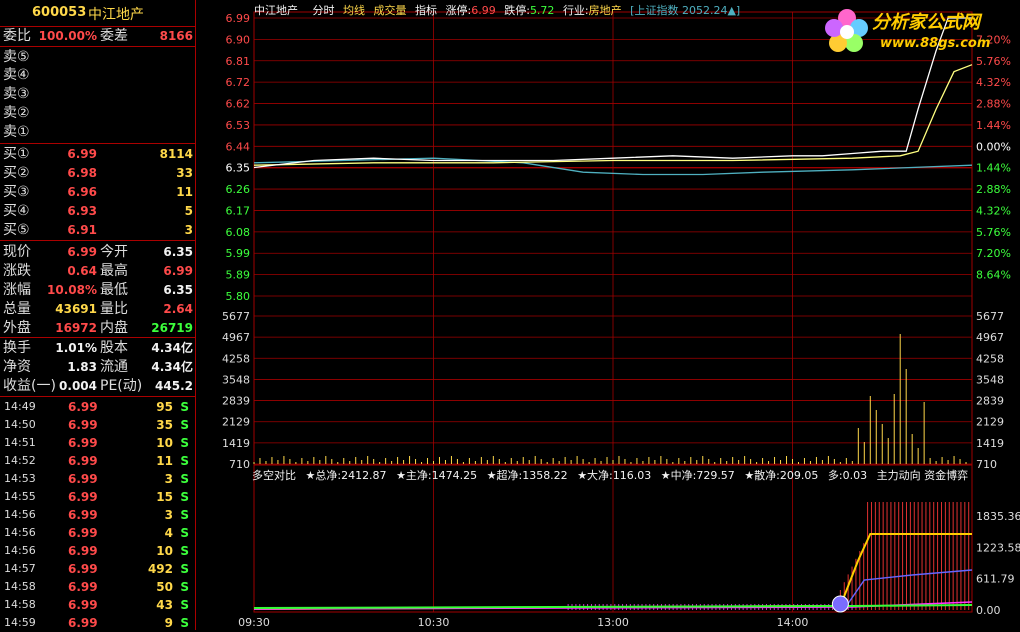 The width and height of the screenshot is (1020, 632). What do you see at coordinates (97, 551) in the screenshot?
I see `tick-row: 14:56 6.99 10 S` at bounding box center [97, 551].